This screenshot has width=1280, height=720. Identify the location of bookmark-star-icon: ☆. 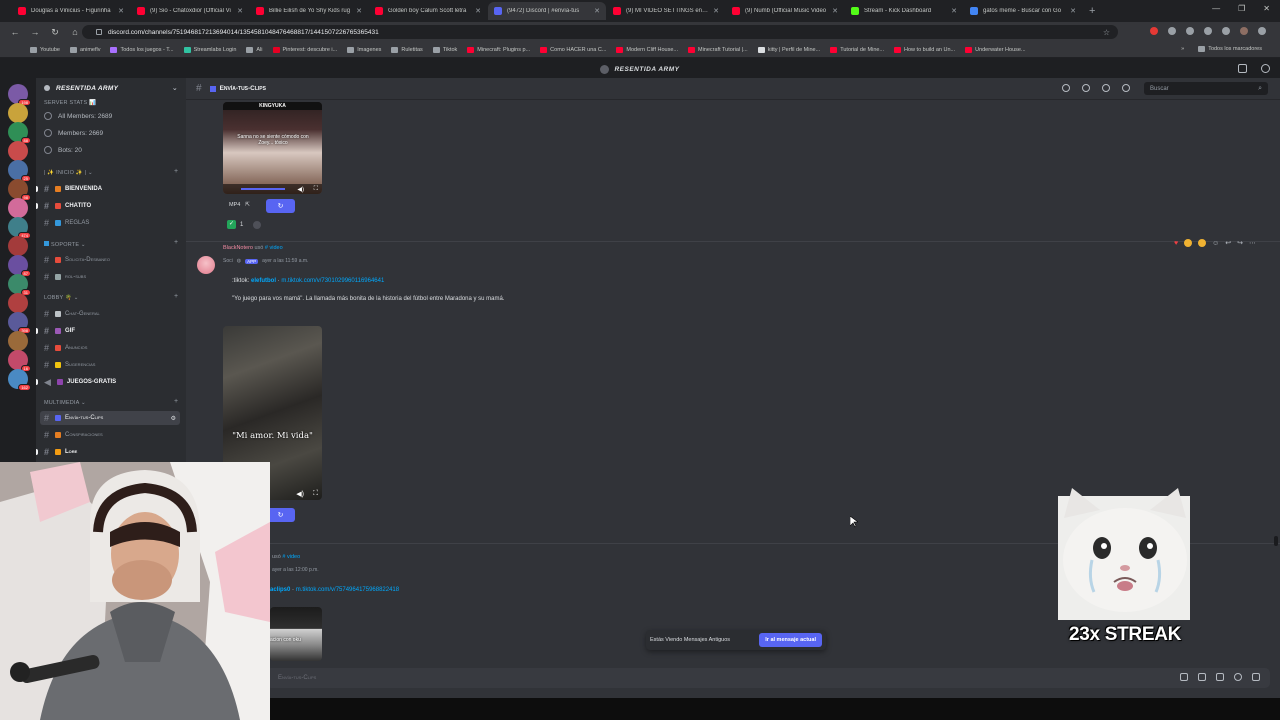
(1106, 32).